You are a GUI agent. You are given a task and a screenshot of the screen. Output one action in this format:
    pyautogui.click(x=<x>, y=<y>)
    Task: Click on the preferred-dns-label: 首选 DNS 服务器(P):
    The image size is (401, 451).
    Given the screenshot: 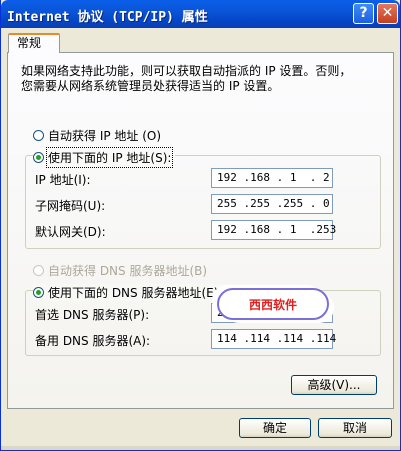 What is the action you would take?
    pyautogui.click(x=92, y=315)
    